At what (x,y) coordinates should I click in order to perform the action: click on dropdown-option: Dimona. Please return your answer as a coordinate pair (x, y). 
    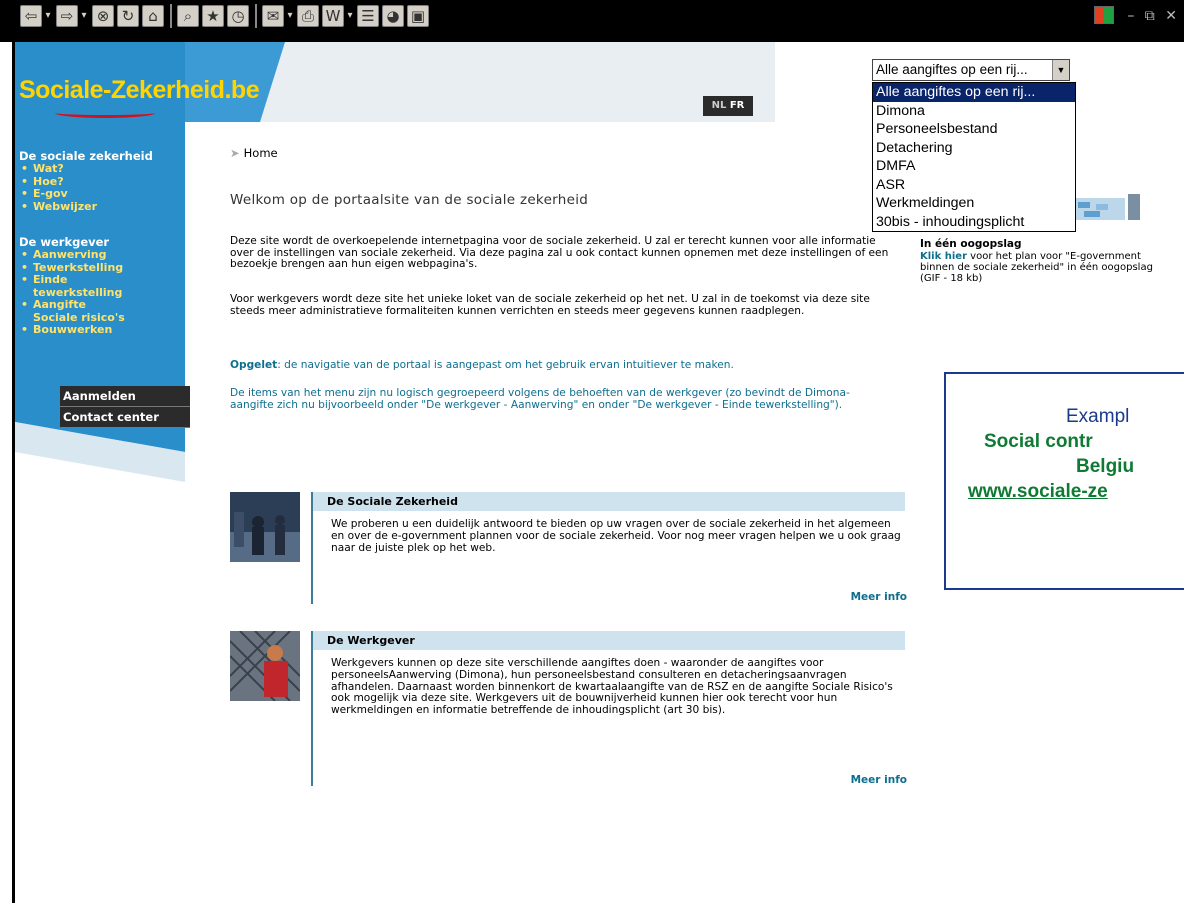
    Looking at the image, I should click on (974, 111).